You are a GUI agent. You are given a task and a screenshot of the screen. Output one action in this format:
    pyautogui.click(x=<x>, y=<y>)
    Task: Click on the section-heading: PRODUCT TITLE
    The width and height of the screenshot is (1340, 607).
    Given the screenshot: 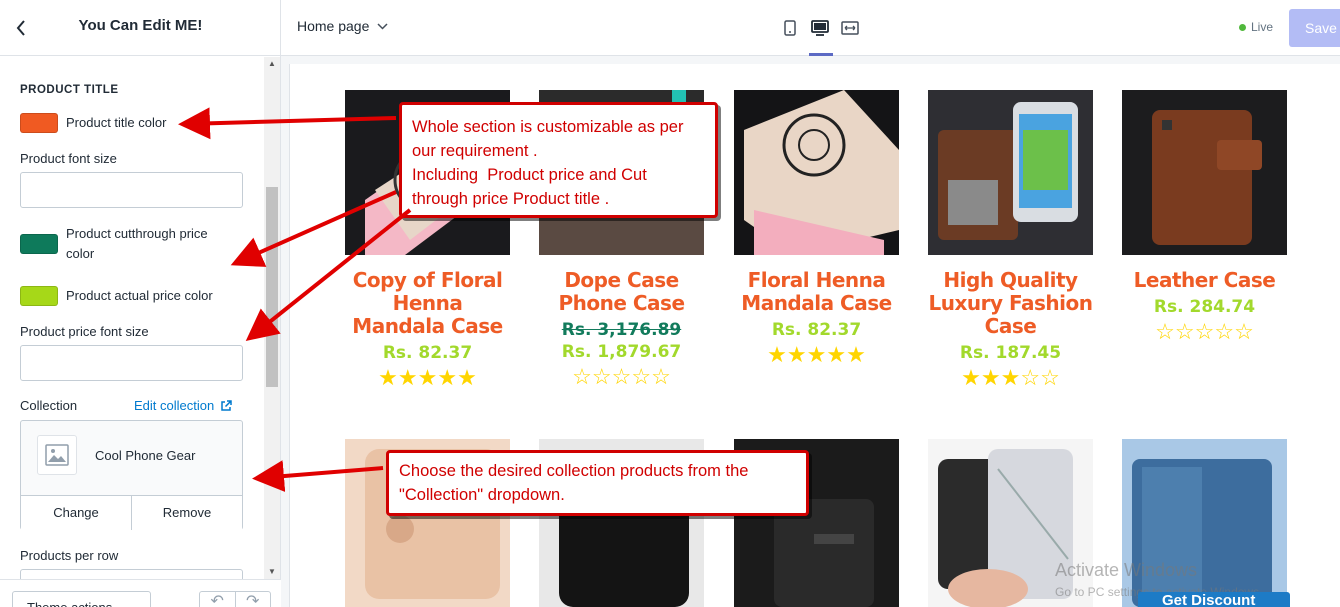 What is the action you would take?
    pyautogui.click(x=69, y=90)
    